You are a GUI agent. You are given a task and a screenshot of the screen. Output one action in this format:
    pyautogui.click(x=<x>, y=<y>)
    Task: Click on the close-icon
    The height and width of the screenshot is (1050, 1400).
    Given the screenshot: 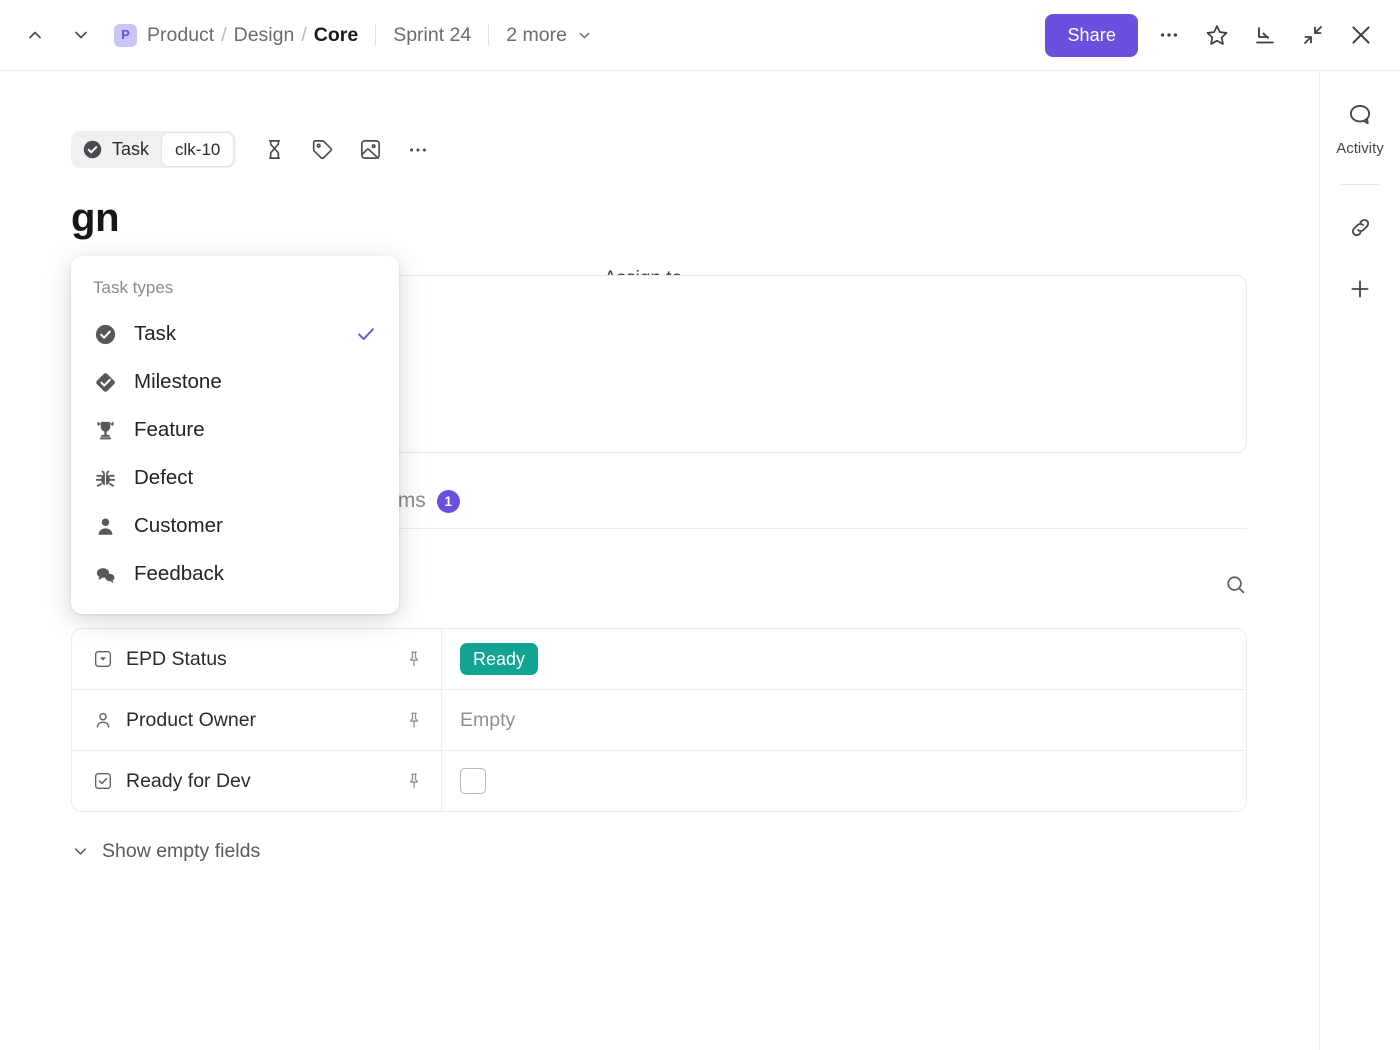 What is the action you would take?
    pyautogui.click(x=1361, y=35)
    